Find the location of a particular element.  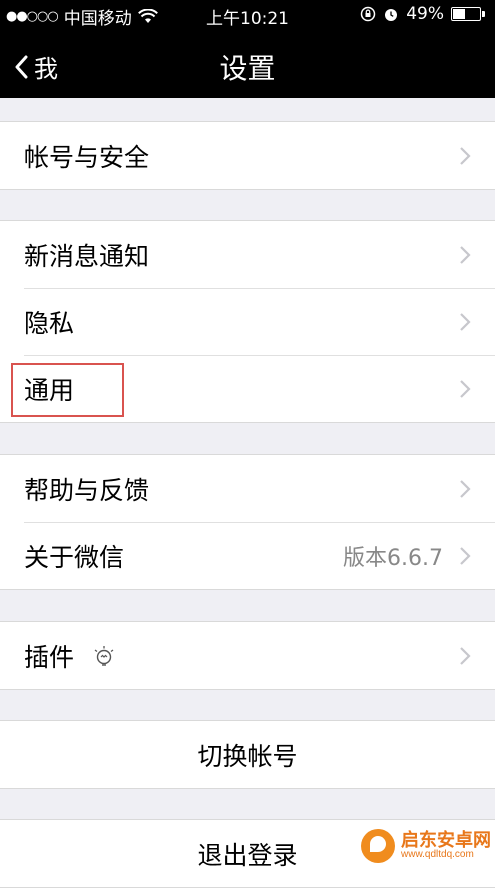

row-help-feedback: 帮助与反馈 is located at coordinates (247, 488).